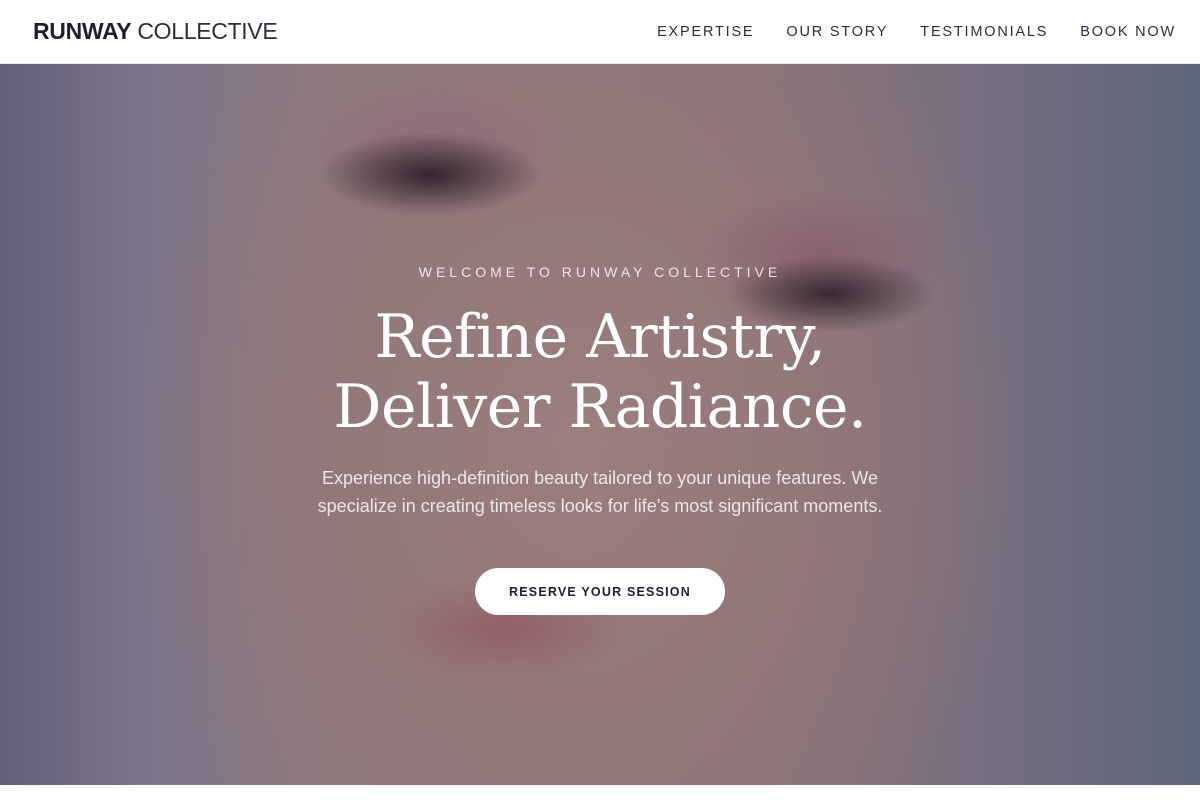  Describe the element at coordinates (837, 32) in the screenshot. I see `nav-link-our-story: OUR STORY` at that location.